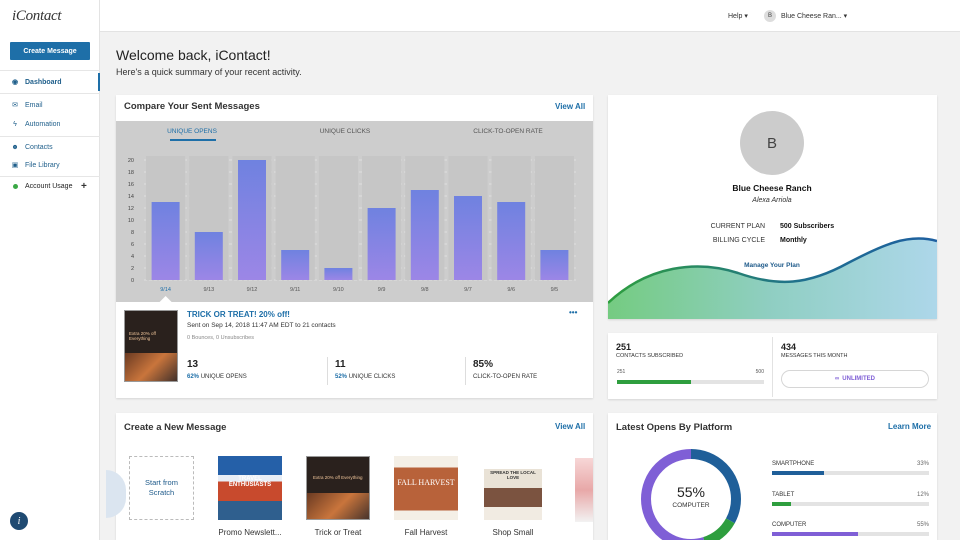  Describe the element at coordinates (772, 367) in the screenshot. I see `stats-divider` at that location.